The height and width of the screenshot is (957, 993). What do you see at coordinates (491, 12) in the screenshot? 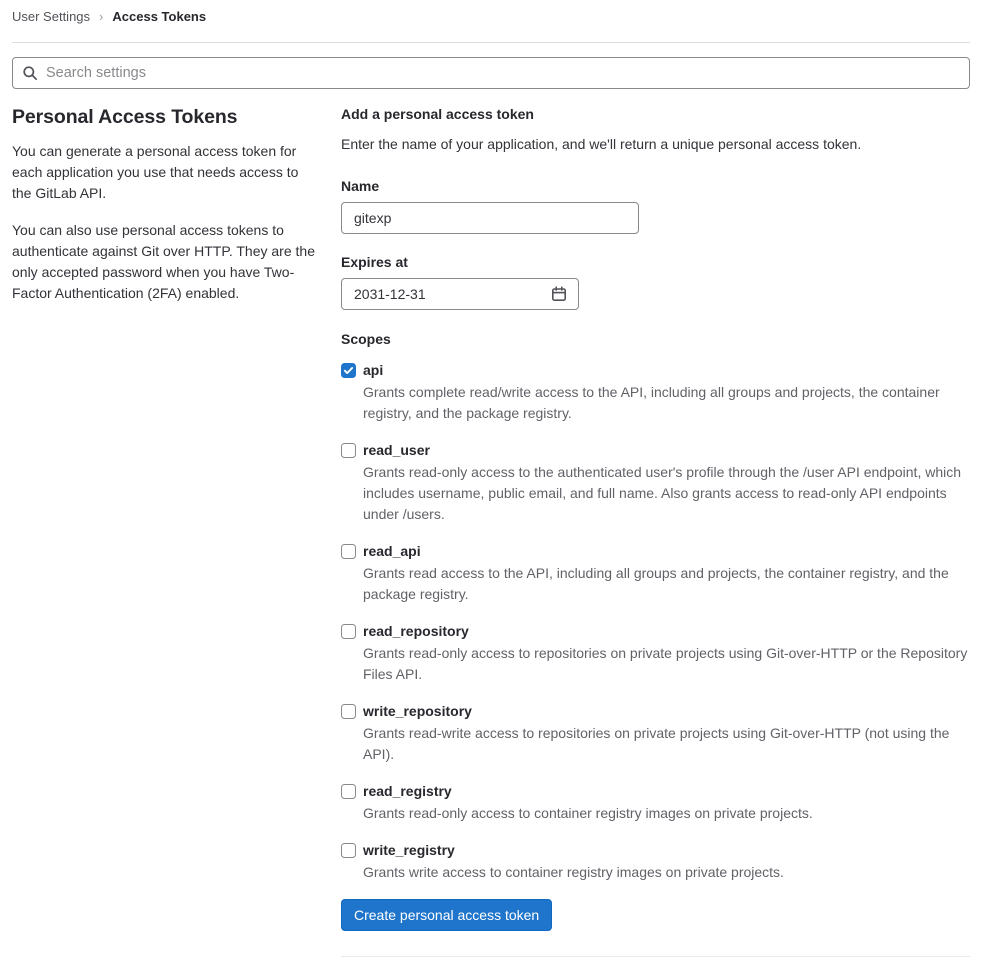
I see `breadcrumb: User Settings › Access Tokens` at bounding box center [491, 12].